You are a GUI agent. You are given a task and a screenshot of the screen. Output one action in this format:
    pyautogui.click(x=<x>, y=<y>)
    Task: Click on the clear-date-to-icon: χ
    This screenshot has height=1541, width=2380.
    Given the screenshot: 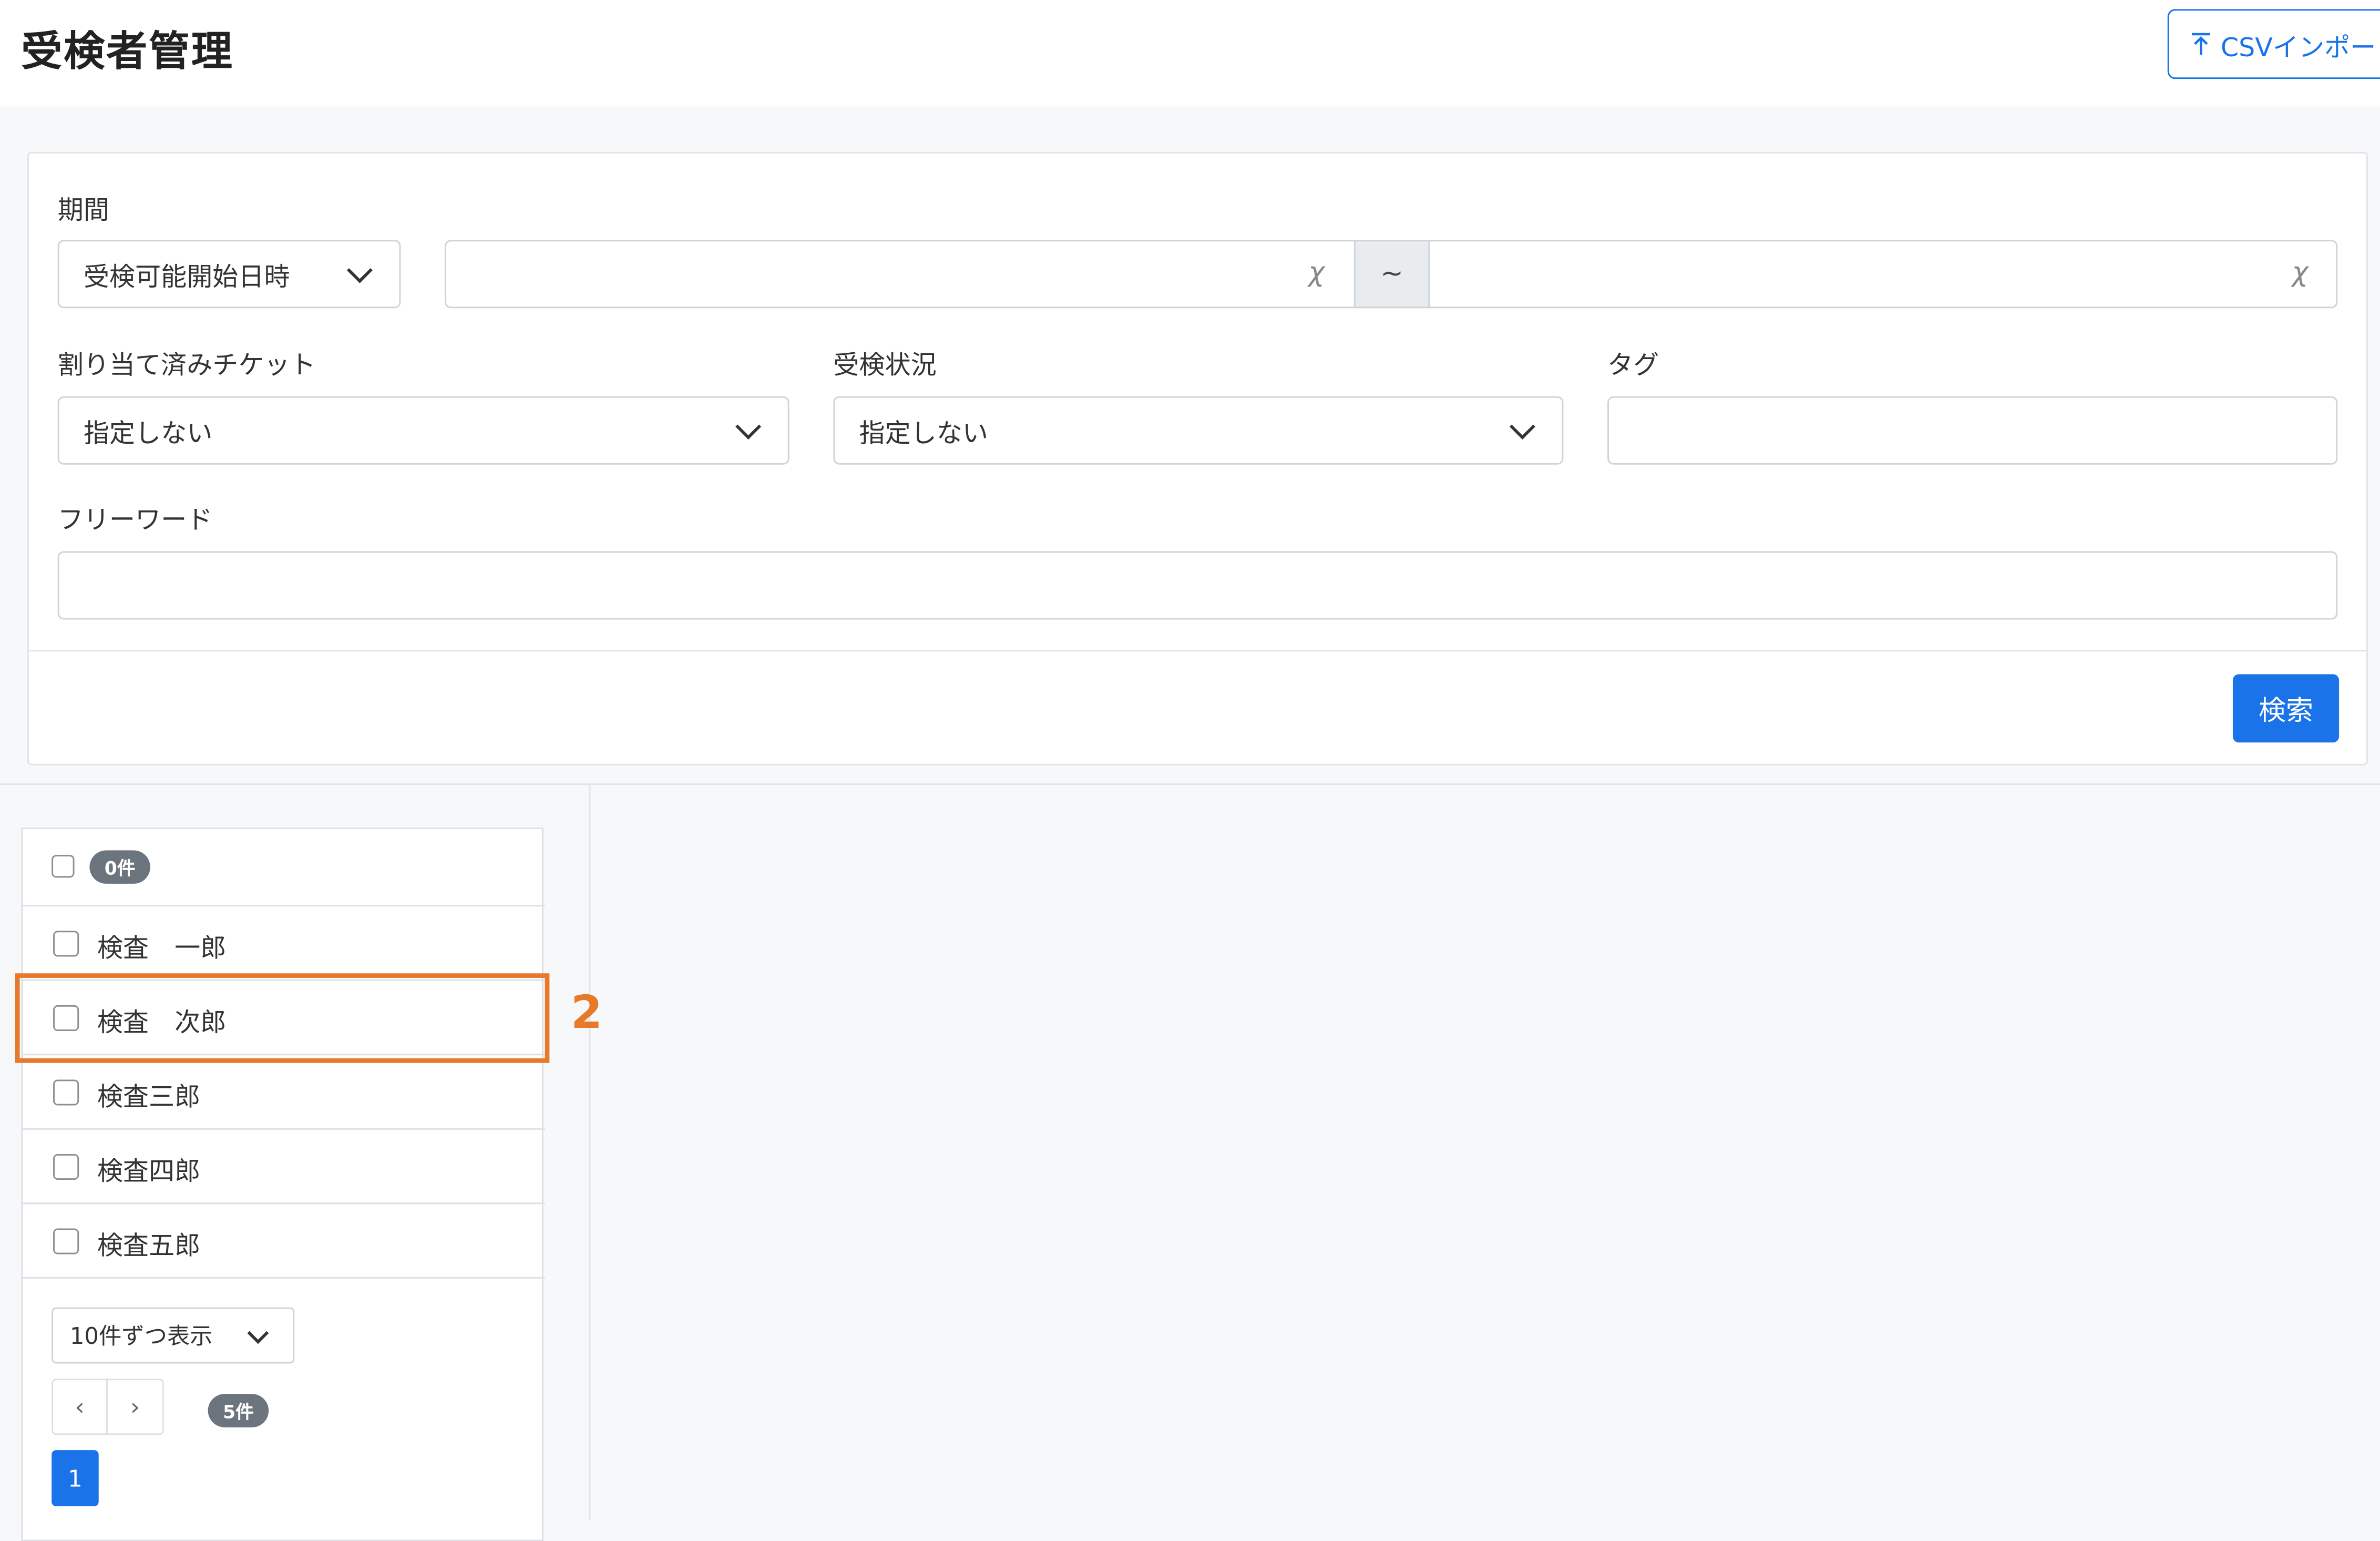 What is the action you would take?
    pyautogui.click(x=2300, y=273)
    